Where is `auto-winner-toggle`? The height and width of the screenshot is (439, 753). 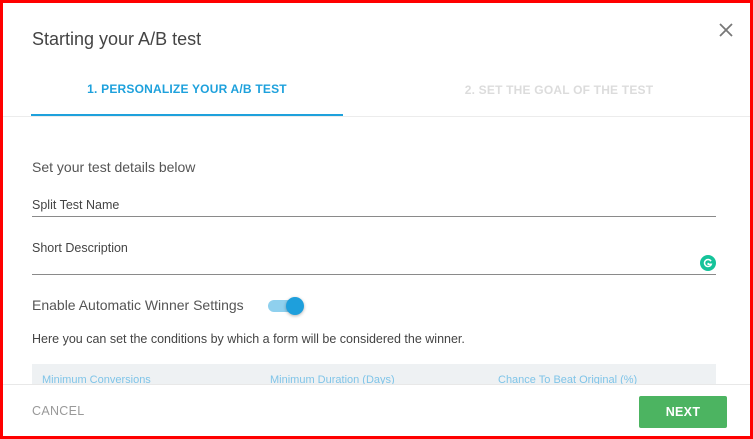 auto-winner-toggle is located at coordinates (286, 306).